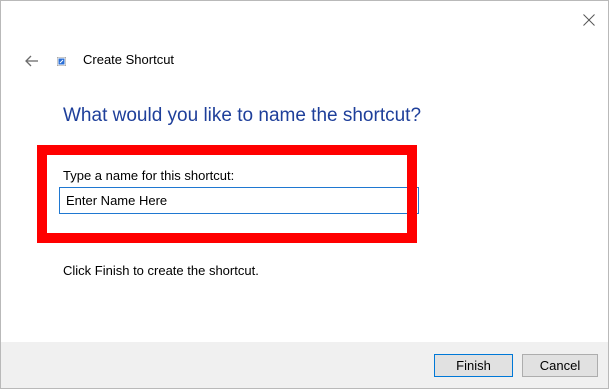  What do you see at coordinates (239, 200) in the screenshot?
I see `shortcut-name-input` at bounding box center [239, 200].